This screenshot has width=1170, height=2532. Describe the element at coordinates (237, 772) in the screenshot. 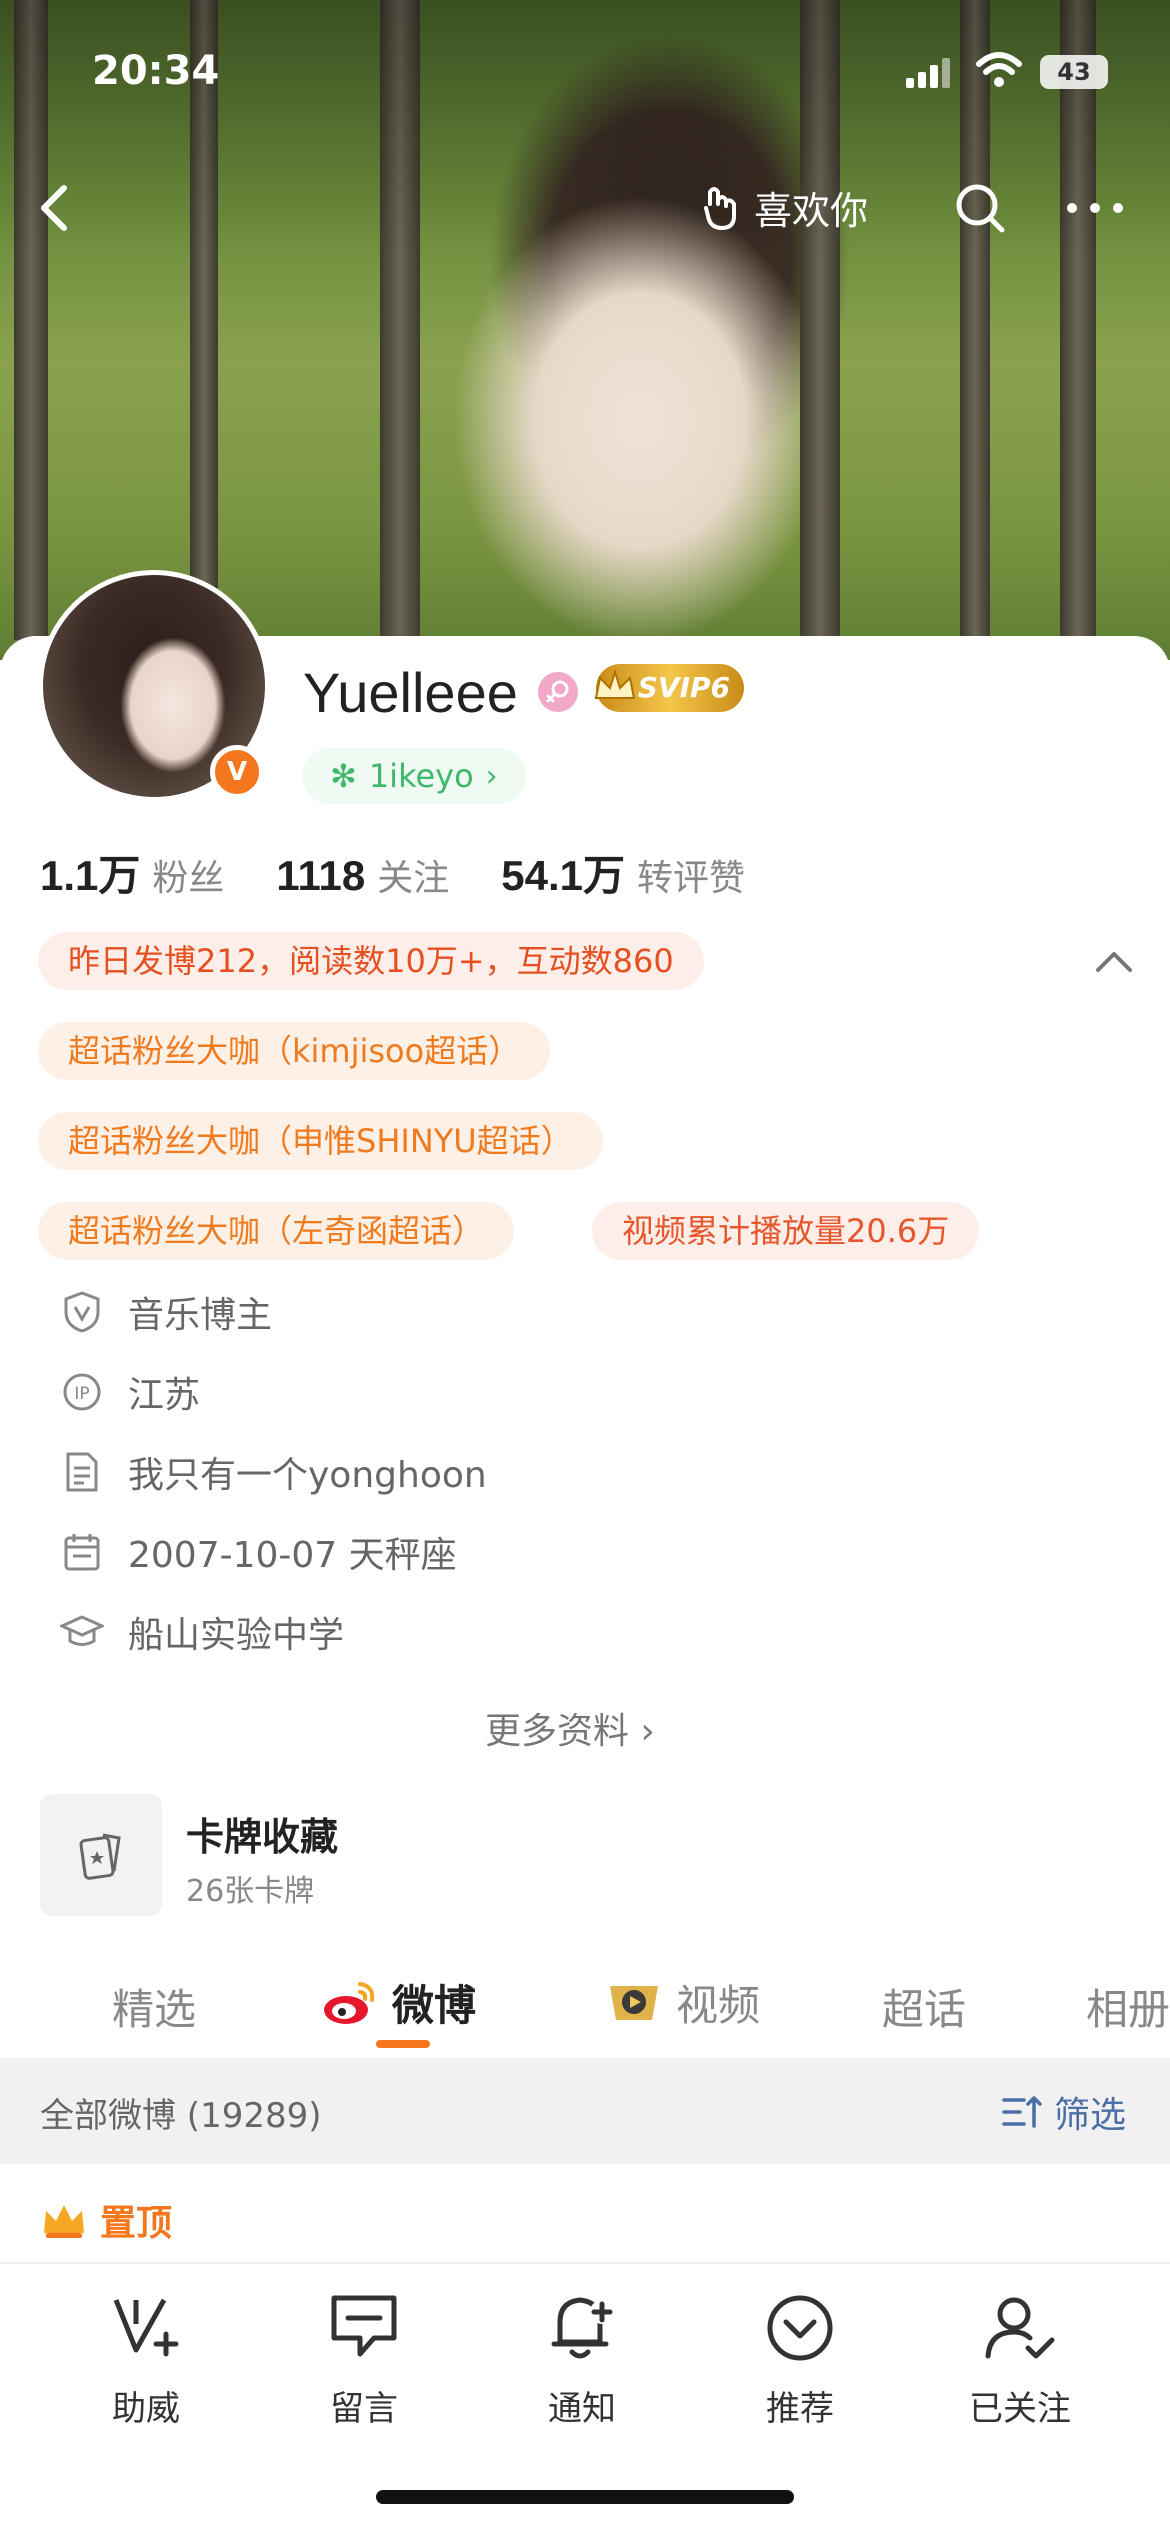

I see `verified-badge-icon: V` at that location.